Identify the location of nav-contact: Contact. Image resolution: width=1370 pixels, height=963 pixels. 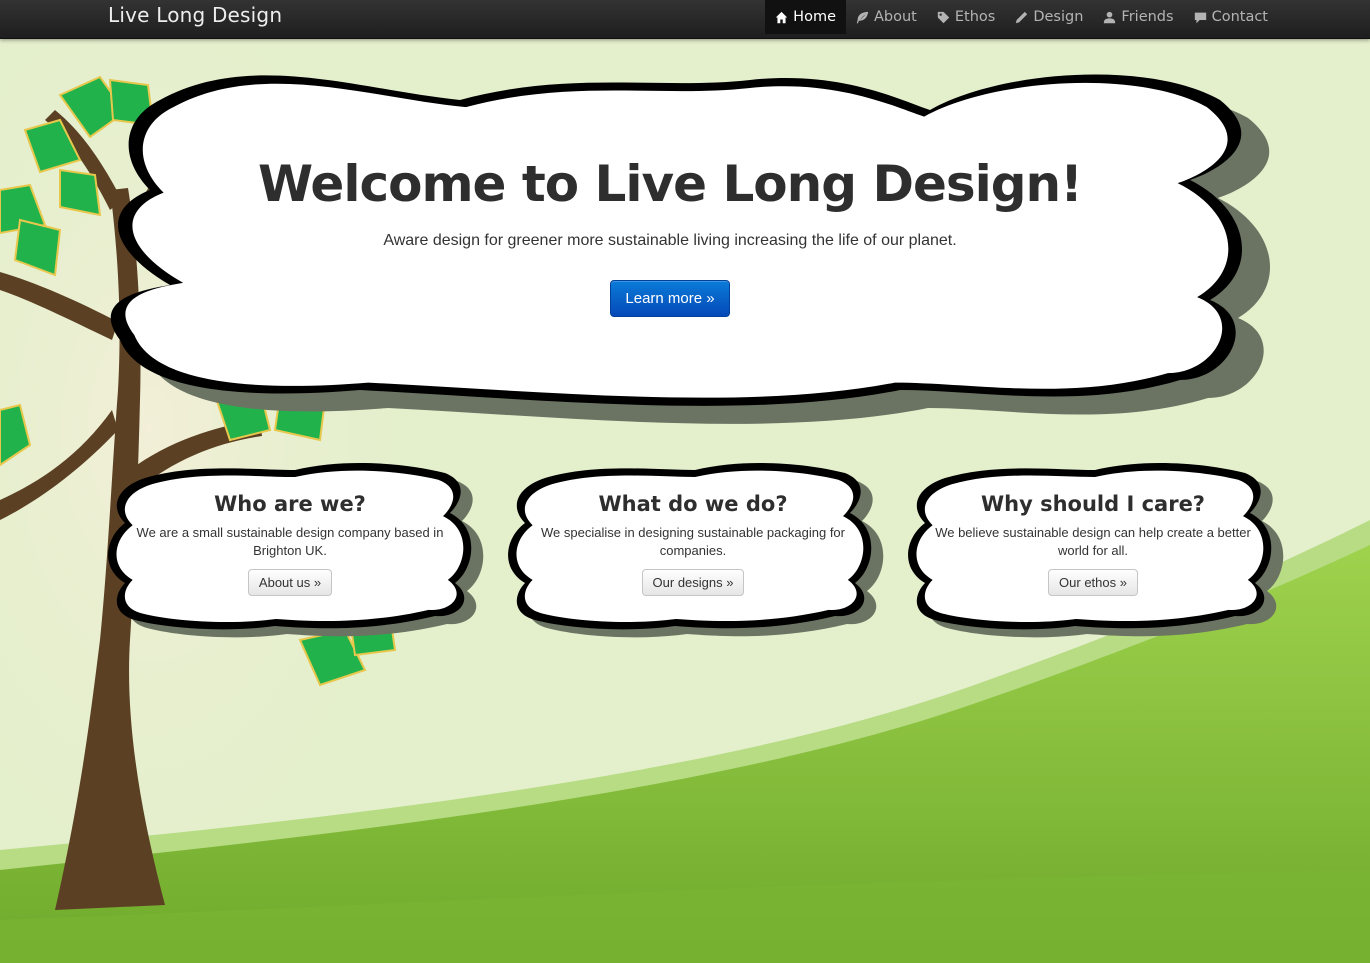
(1231, 17).